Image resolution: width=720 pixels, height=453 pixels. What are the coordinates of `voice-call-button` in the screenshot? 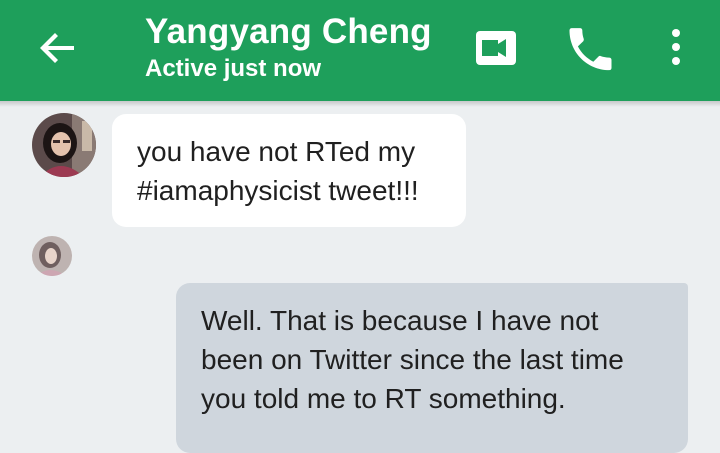 It's located at (594, 48).